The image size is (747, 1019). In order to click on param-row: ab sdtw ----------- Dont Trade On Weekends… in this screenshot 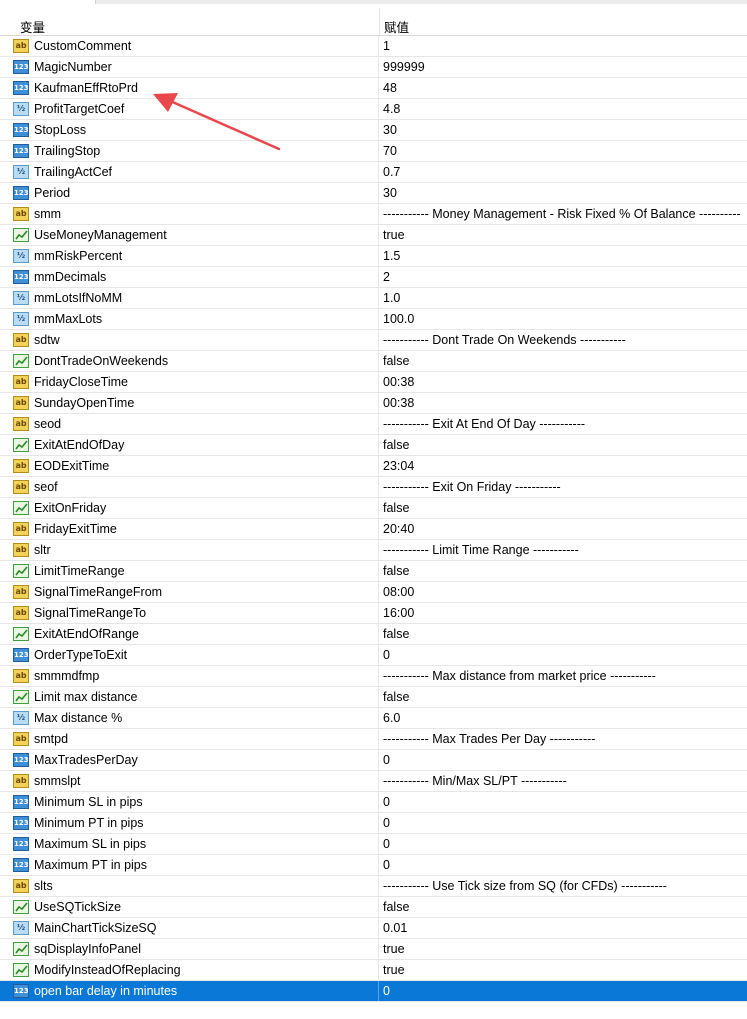, I will do `click(373, 340)`.